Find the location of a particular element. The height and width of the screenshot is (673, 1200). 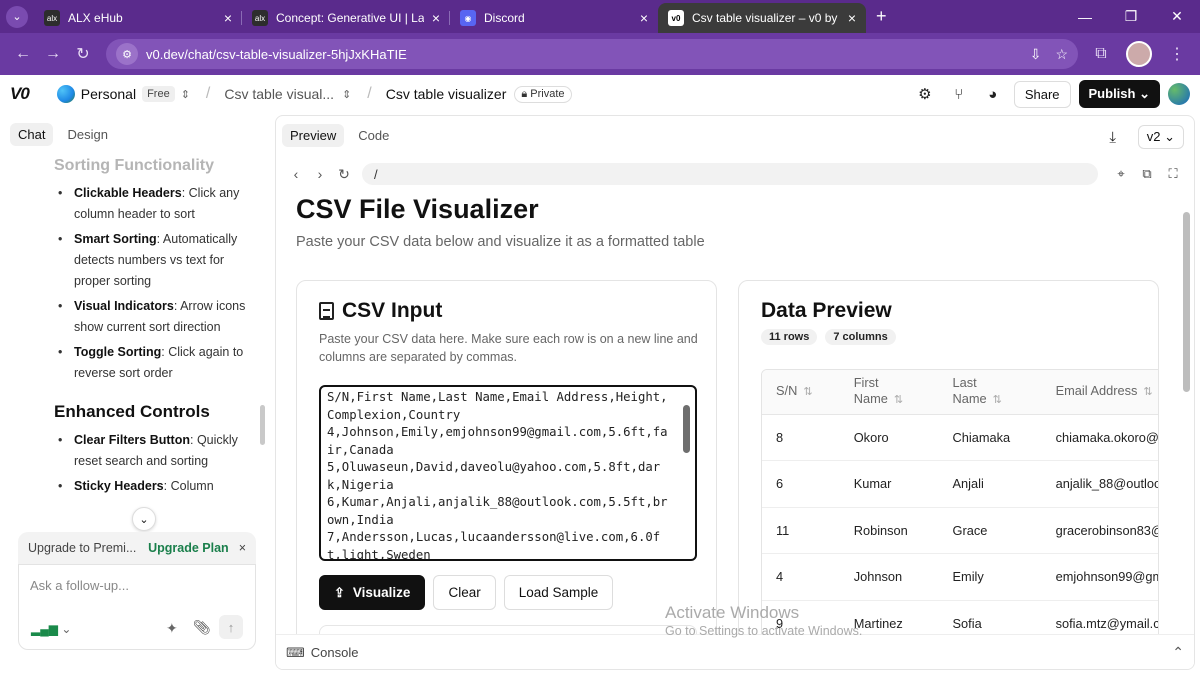

tab-chat: Chat is located at coordinates (32, 134).